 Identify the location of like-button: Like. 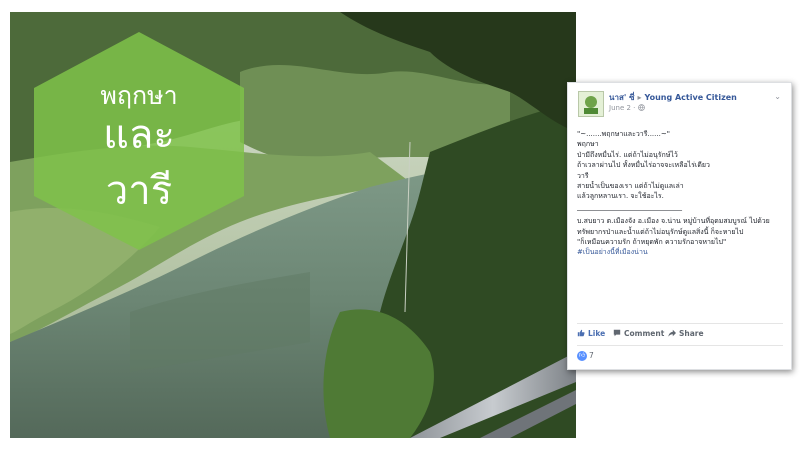
(591, 333).